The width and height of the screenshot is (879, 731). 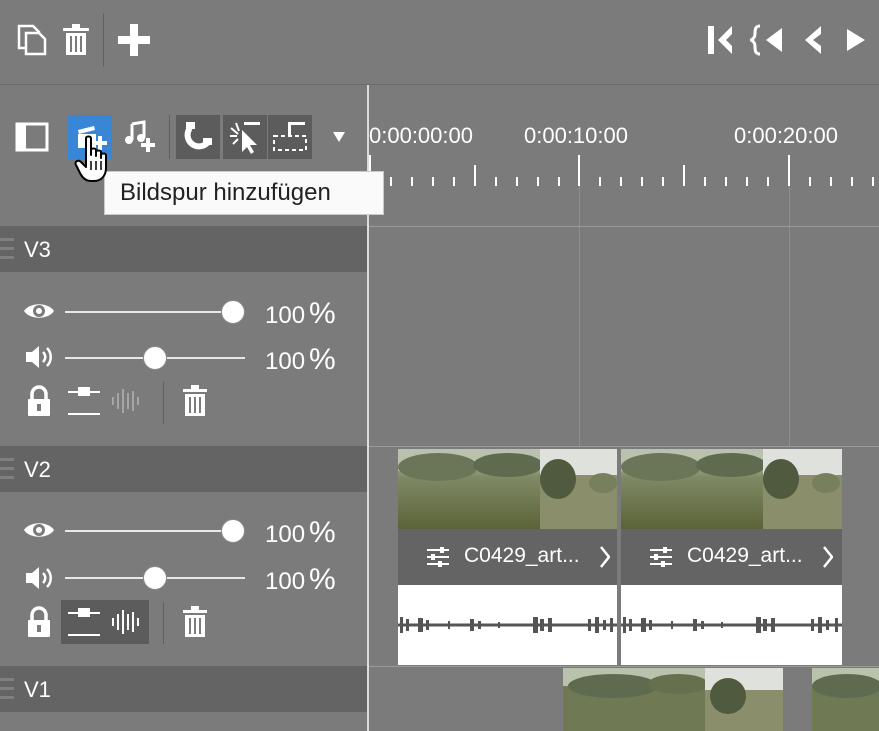 I want to click on plus-icon, so click(x=134, y=40).